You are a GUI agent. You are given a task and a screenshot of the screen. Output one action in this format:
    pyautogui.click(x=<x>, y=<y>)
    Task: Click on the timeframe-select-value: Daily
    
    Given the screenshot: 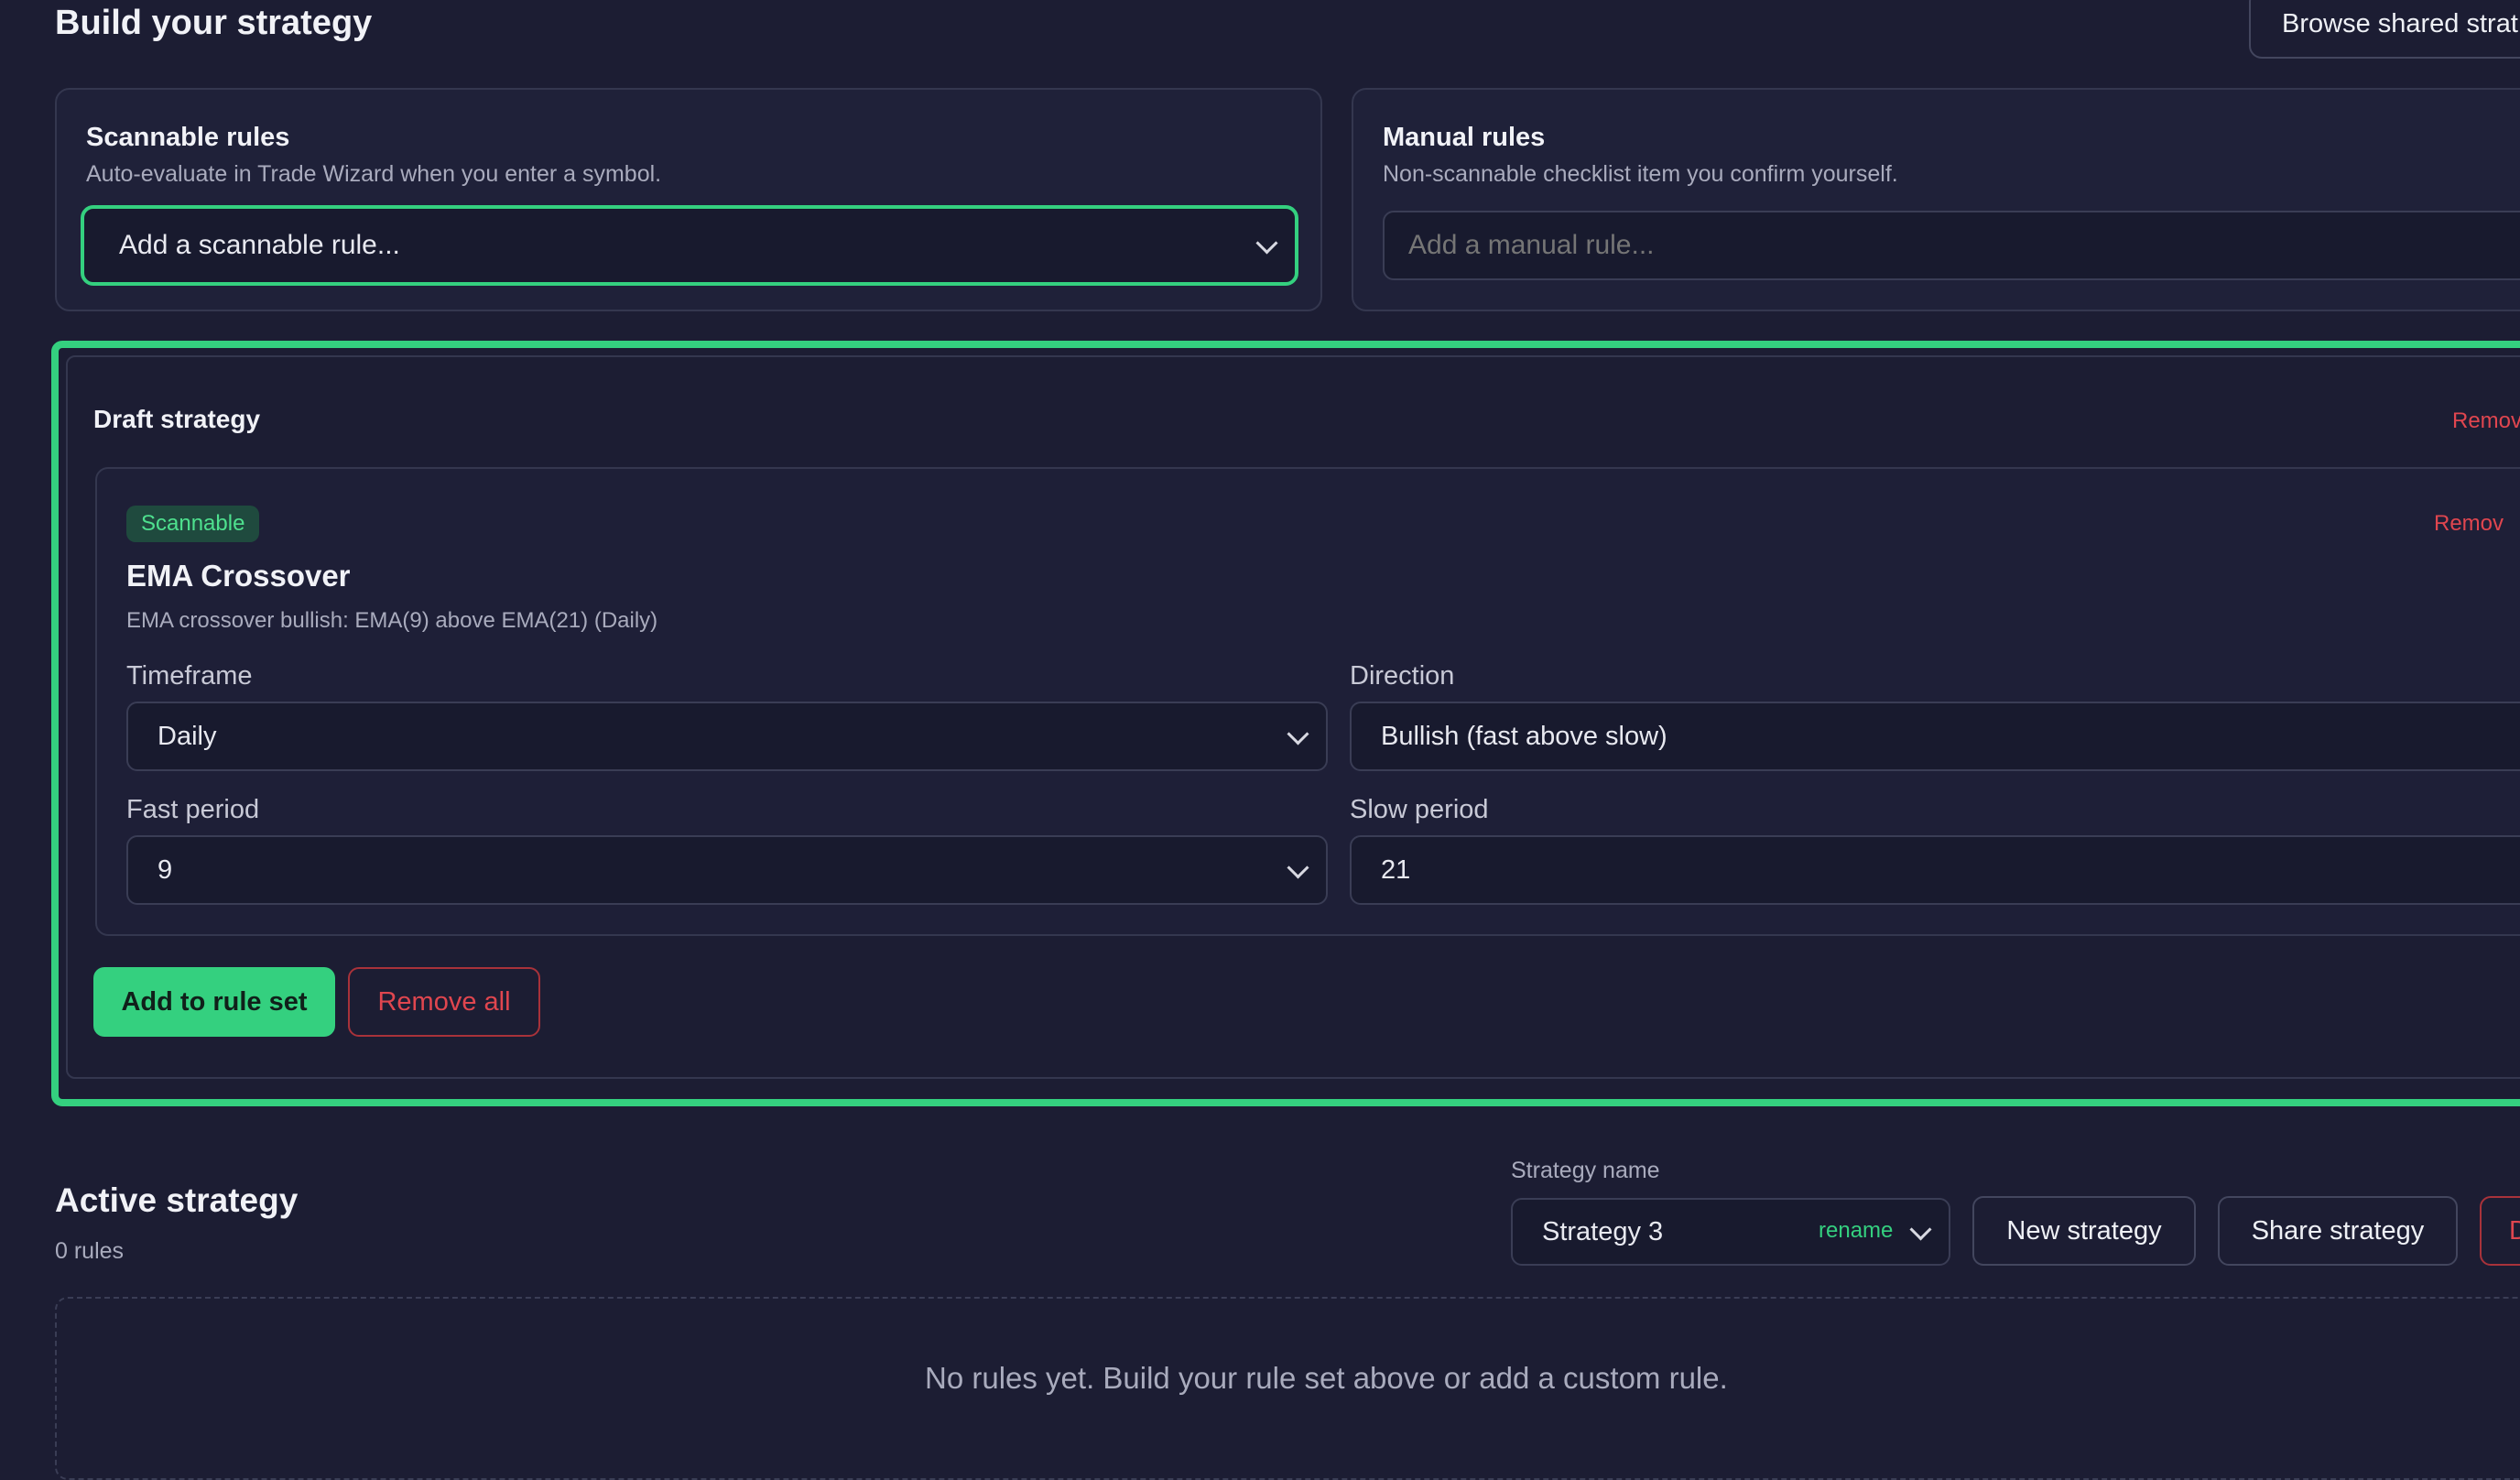 What is the action you would take?
    pyautogui.click(x=187, y=736)
    